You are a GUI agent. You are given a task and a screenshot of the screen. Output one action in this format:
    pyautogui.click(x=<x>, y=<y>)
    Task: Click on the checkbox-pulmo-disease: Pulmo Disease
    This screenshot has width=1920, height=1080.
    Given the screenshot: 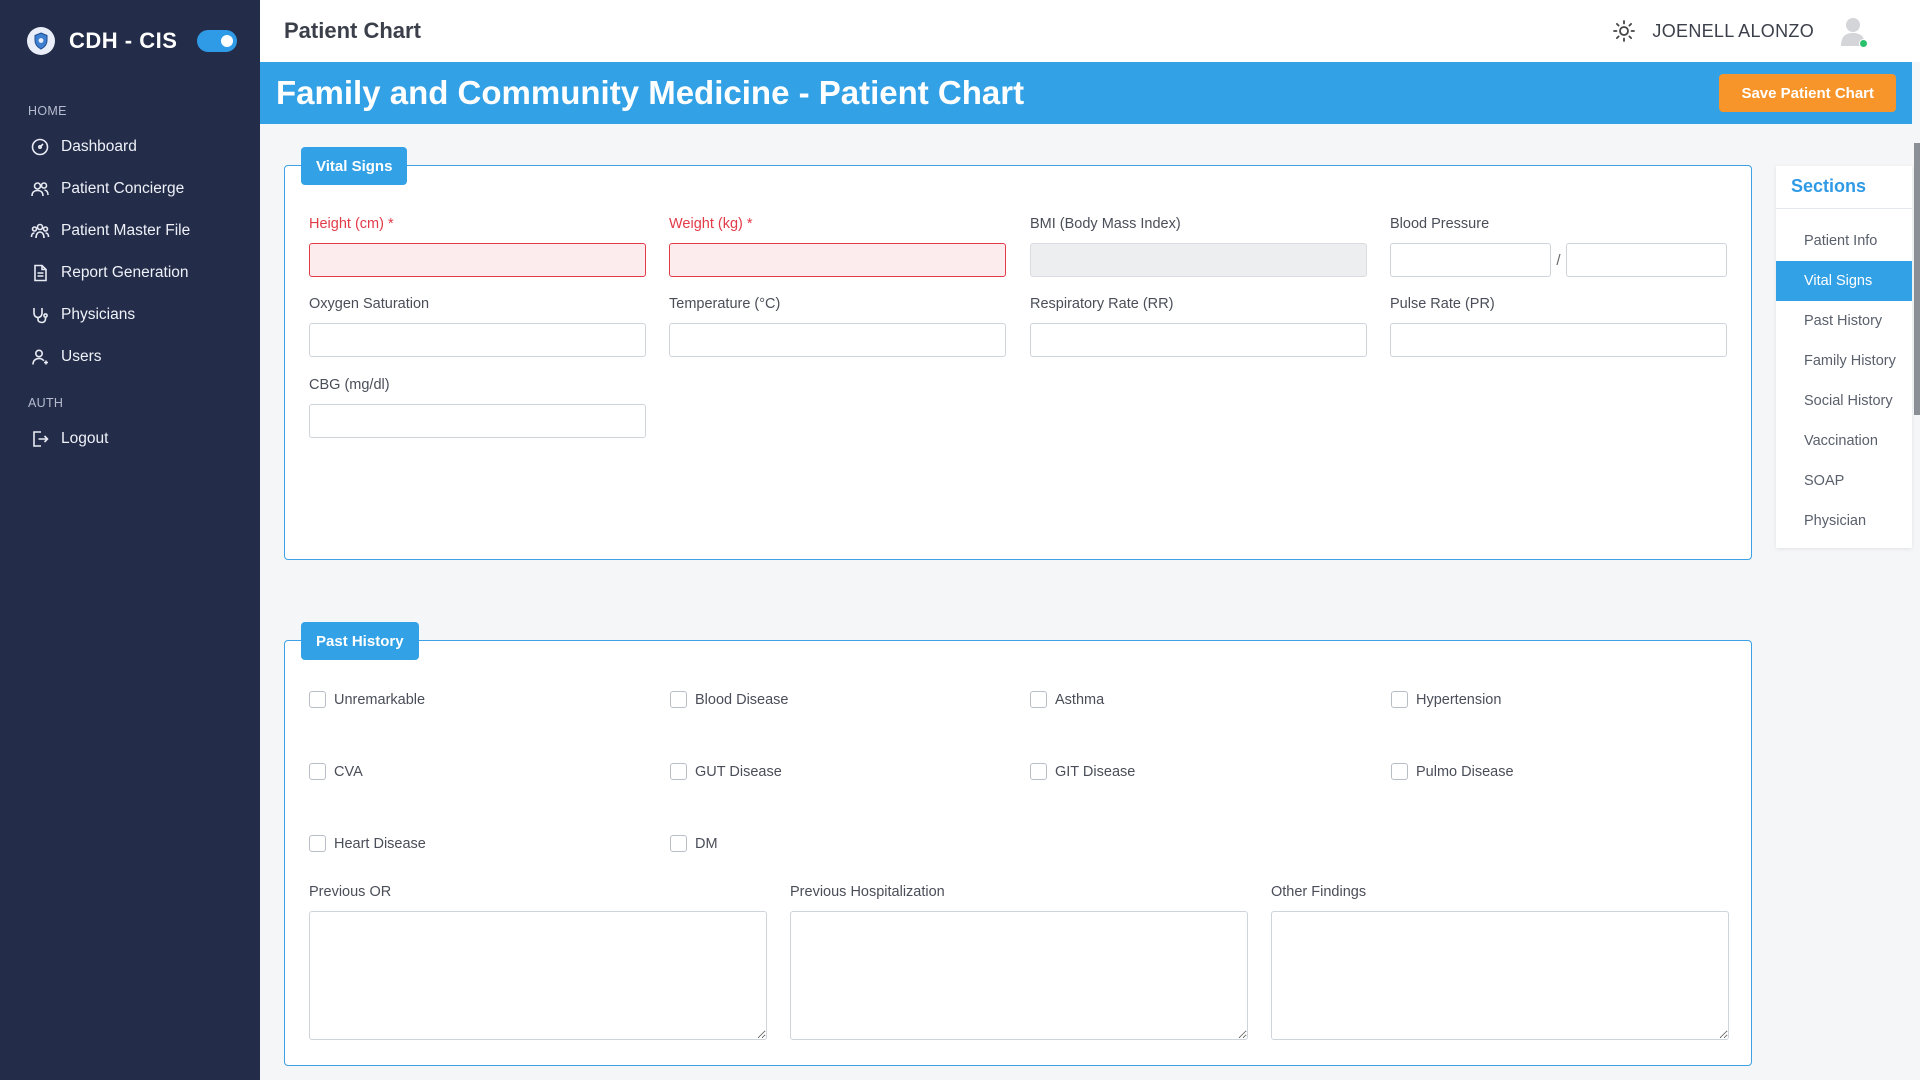 What is the action you would take?
    pyautogui.click(x=1452, y=771)
    